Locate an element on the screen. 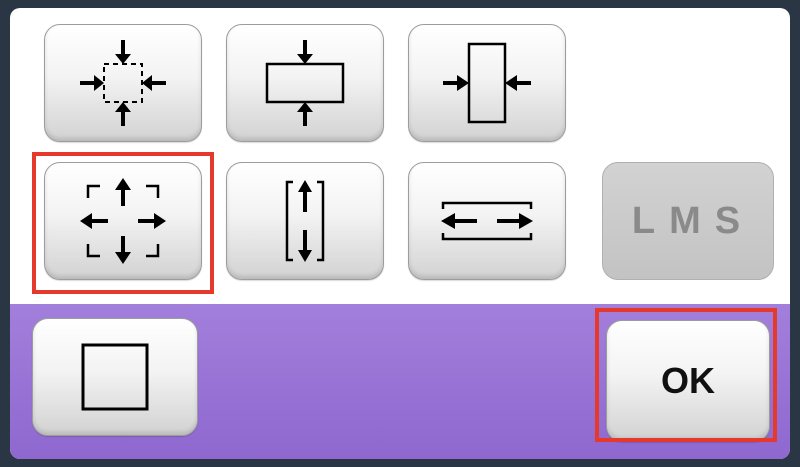 The width and height of the screenshot is (800, 467). size-lms-button: LMS is located at coordinates (688, 221).